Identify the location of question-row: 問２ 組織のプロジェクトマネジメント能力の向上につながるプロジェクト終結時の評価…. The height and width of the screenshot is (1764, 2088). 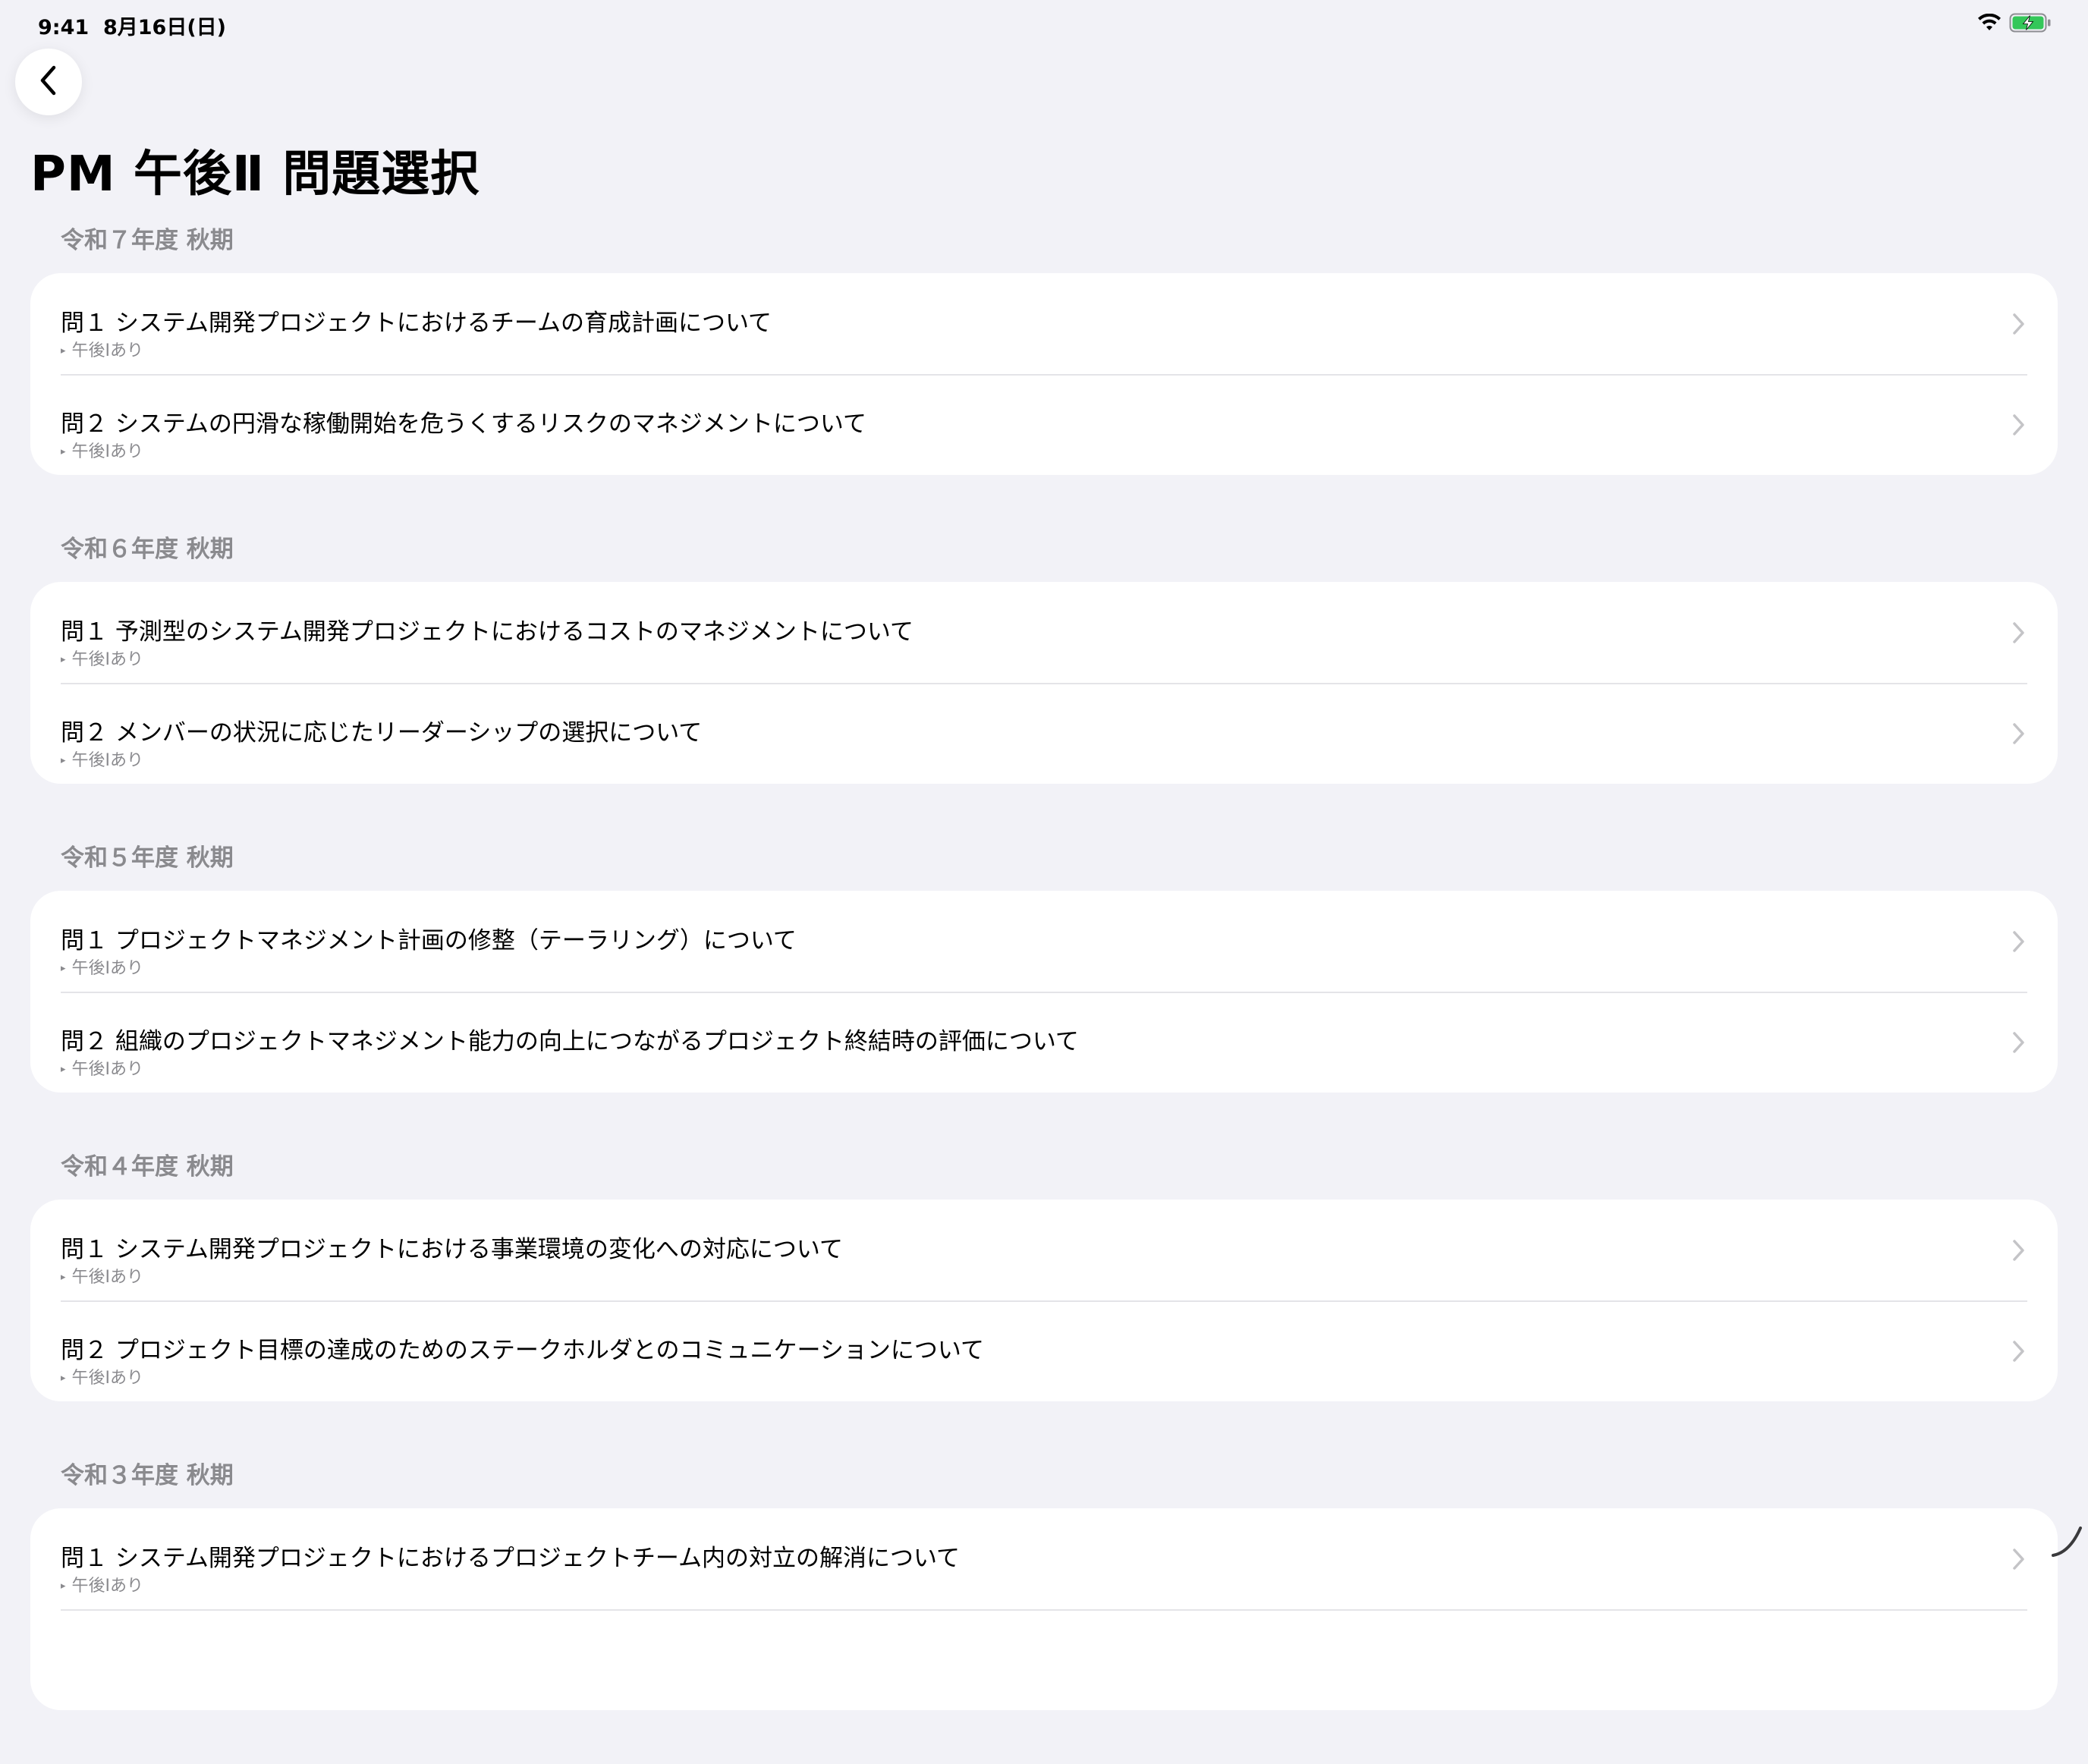
(1044, 1042).